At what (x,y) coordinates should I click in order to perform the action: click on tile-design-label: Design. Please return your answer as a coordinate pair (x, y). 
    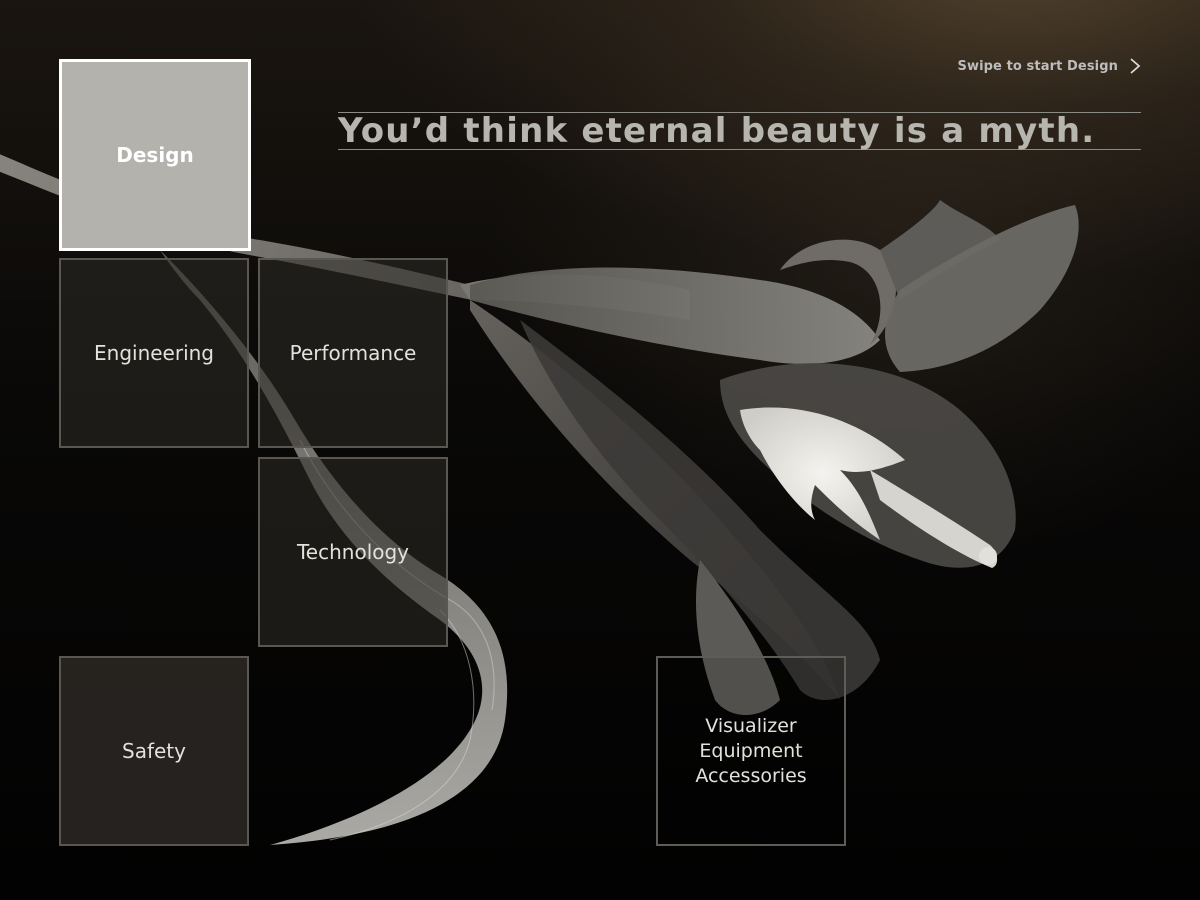
    Looking at the image, I should click on (155, 155).